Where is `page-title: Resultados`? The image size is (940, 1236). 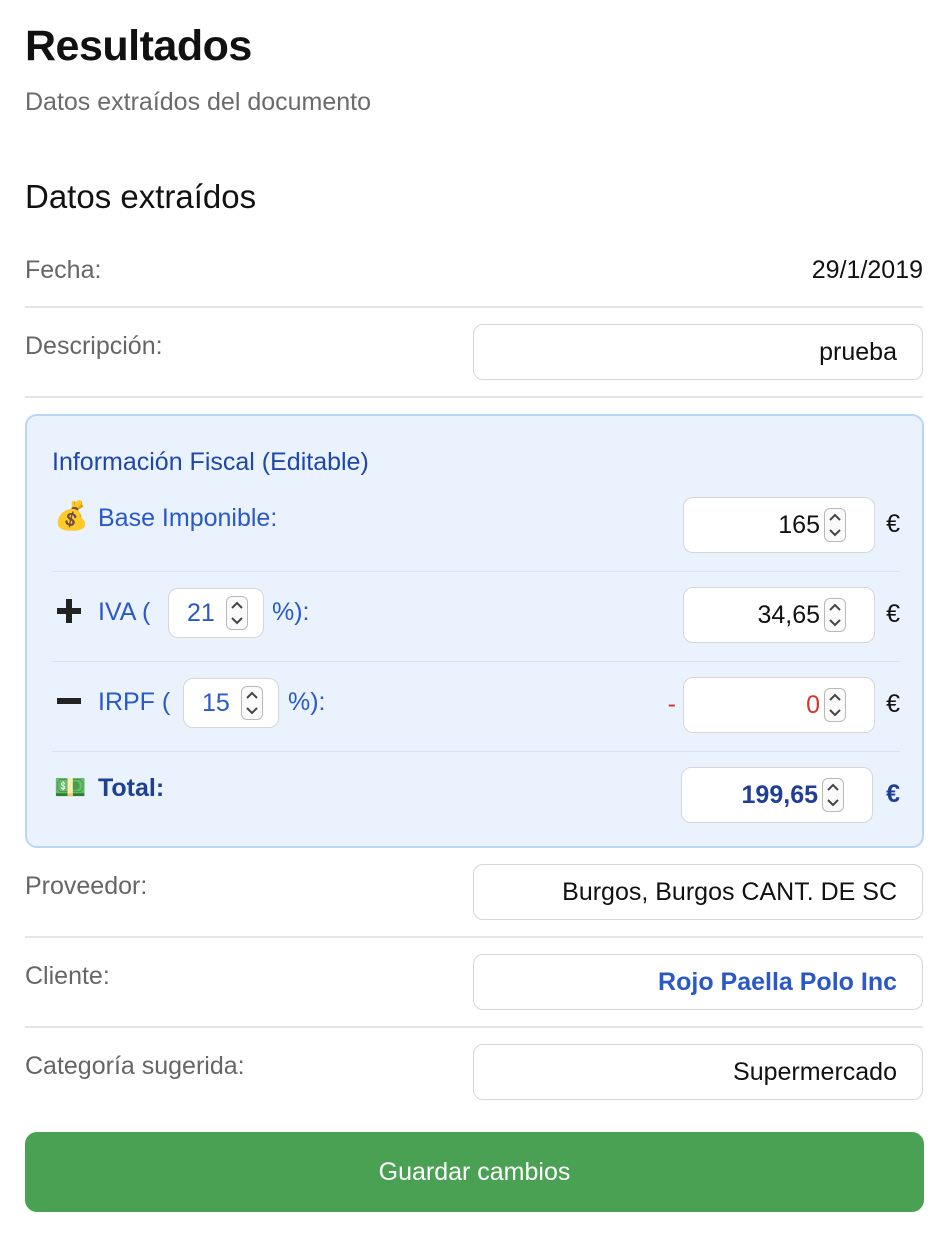 page-title: Resultados is located at coordinates (138, 46).